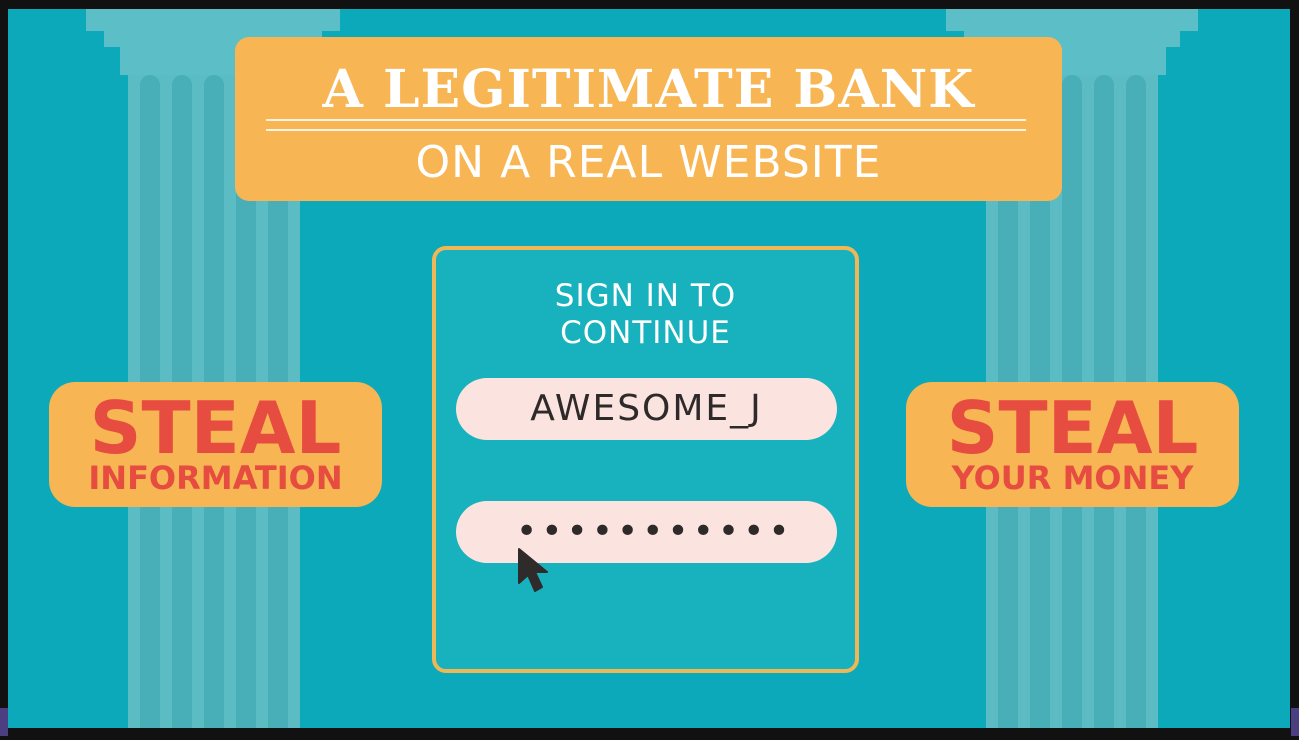 This screenshot has width=1299, height=740. I want to click on edge-accent-right, so click(1295, 722).